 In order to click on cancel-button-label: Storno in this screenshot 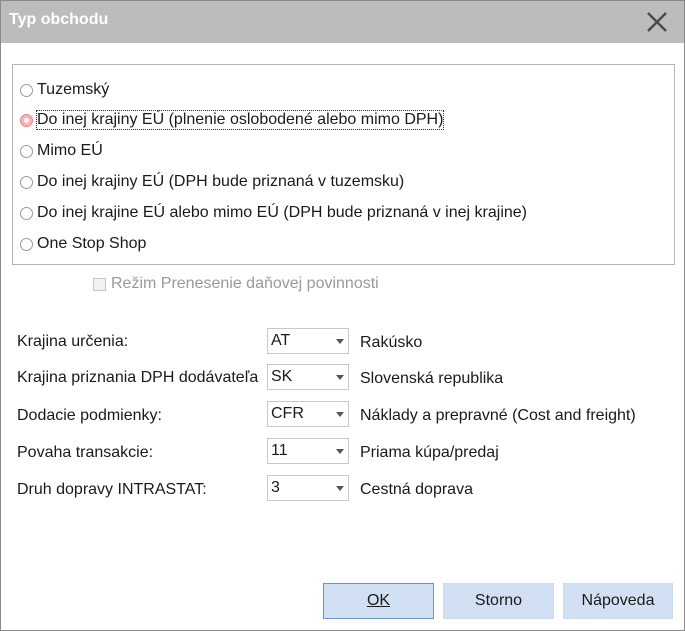, I will do `click(498, 600)`.